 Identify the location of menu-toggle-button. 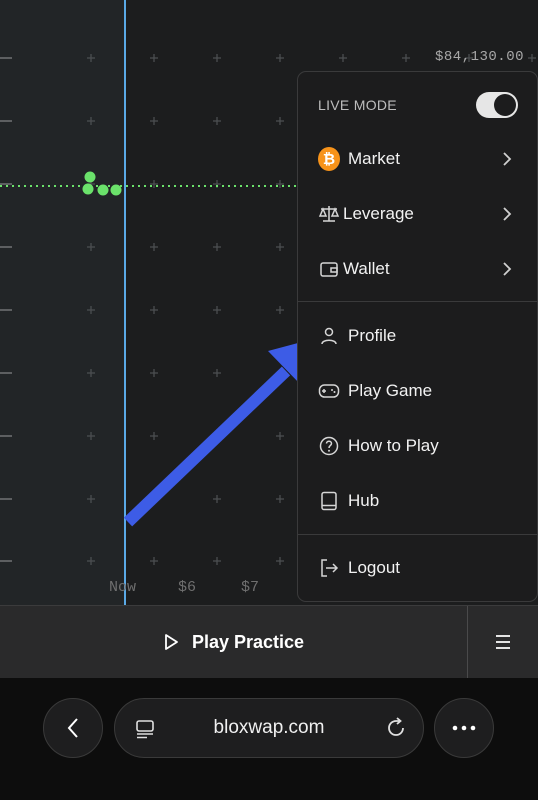
(502, 642).